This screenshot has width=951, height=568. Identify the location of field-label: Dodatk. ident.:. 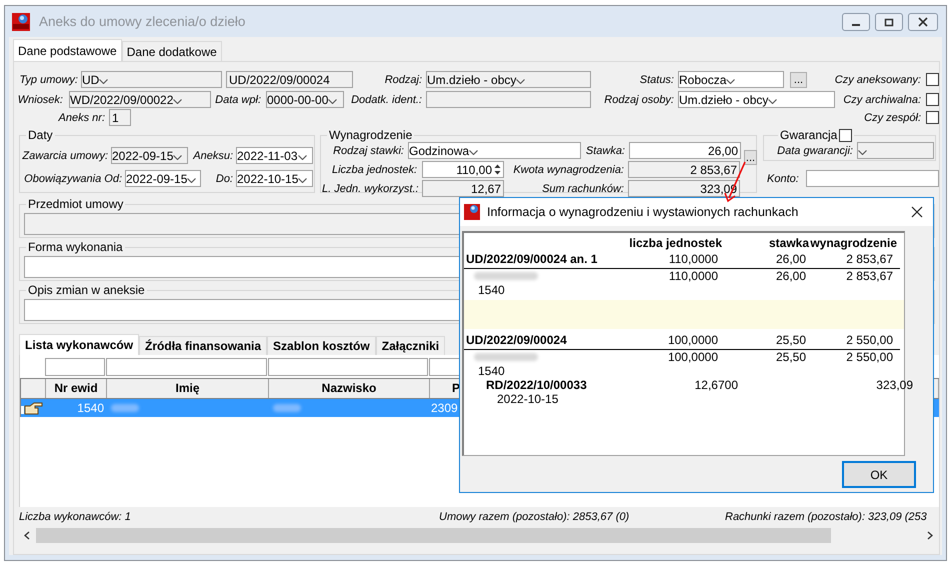
(386, 100).